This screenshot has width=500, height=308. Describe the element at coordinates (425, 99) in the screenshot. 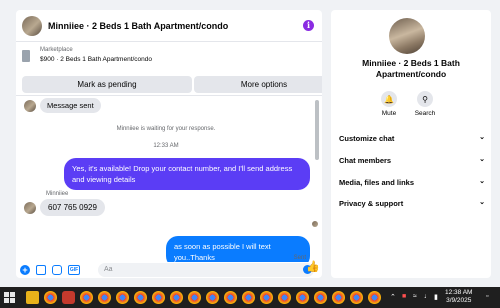

I see `search-icon: ⚲` at that location.